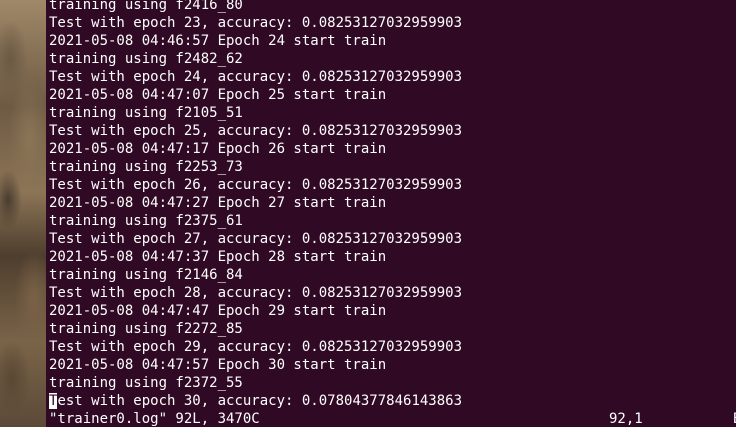 The width and height of the screenshot is (736, 427). I want to click on log-line-training: training using f2105_51, so click(146, 113).